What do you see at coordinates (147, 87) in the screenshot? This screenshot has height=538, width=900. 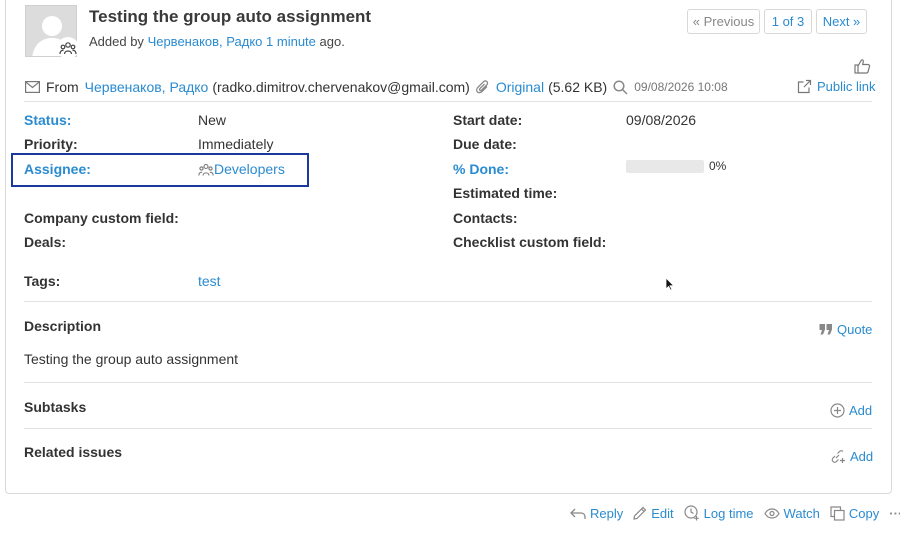 I see `sender-name-link: Червенаков, Радко` at bounding box center [147, 87].